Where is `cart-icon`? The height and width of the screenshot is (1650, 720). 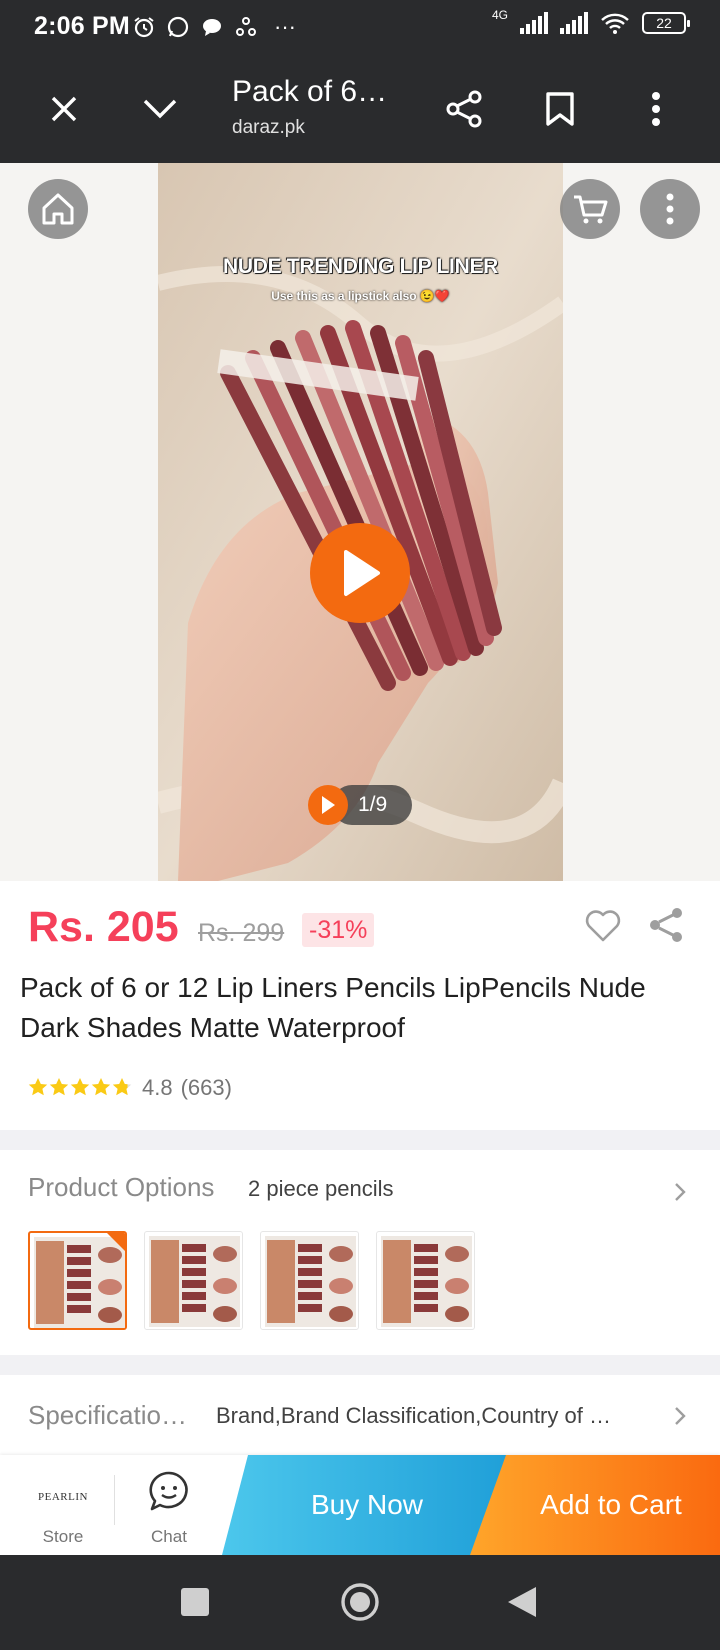 cart-icon is located at coordinates (590, 209).